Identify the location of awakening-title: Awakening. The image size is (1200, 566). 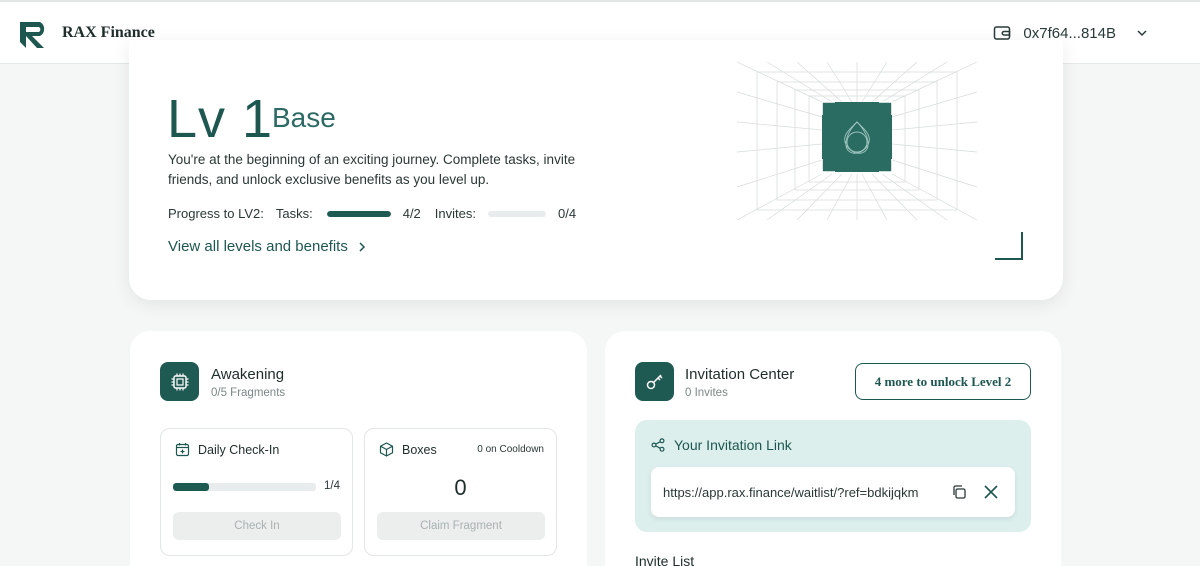
(248, 374).